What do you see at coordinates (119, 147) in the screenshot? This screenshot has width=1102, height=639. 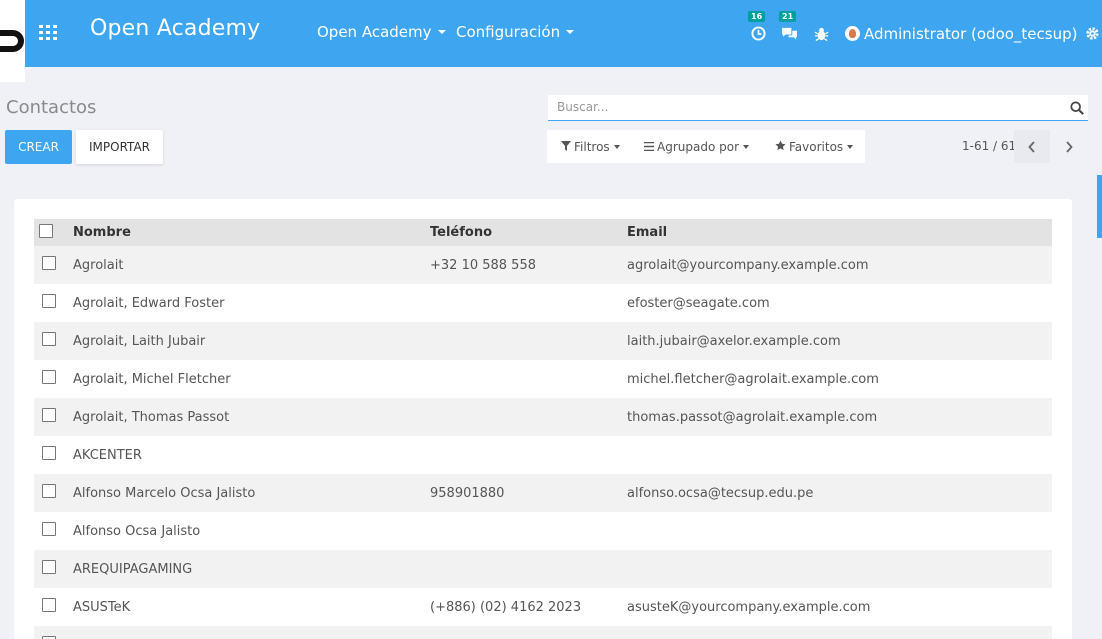 I see `import-button: IMPORTAR` at bounding box center [119, 147].